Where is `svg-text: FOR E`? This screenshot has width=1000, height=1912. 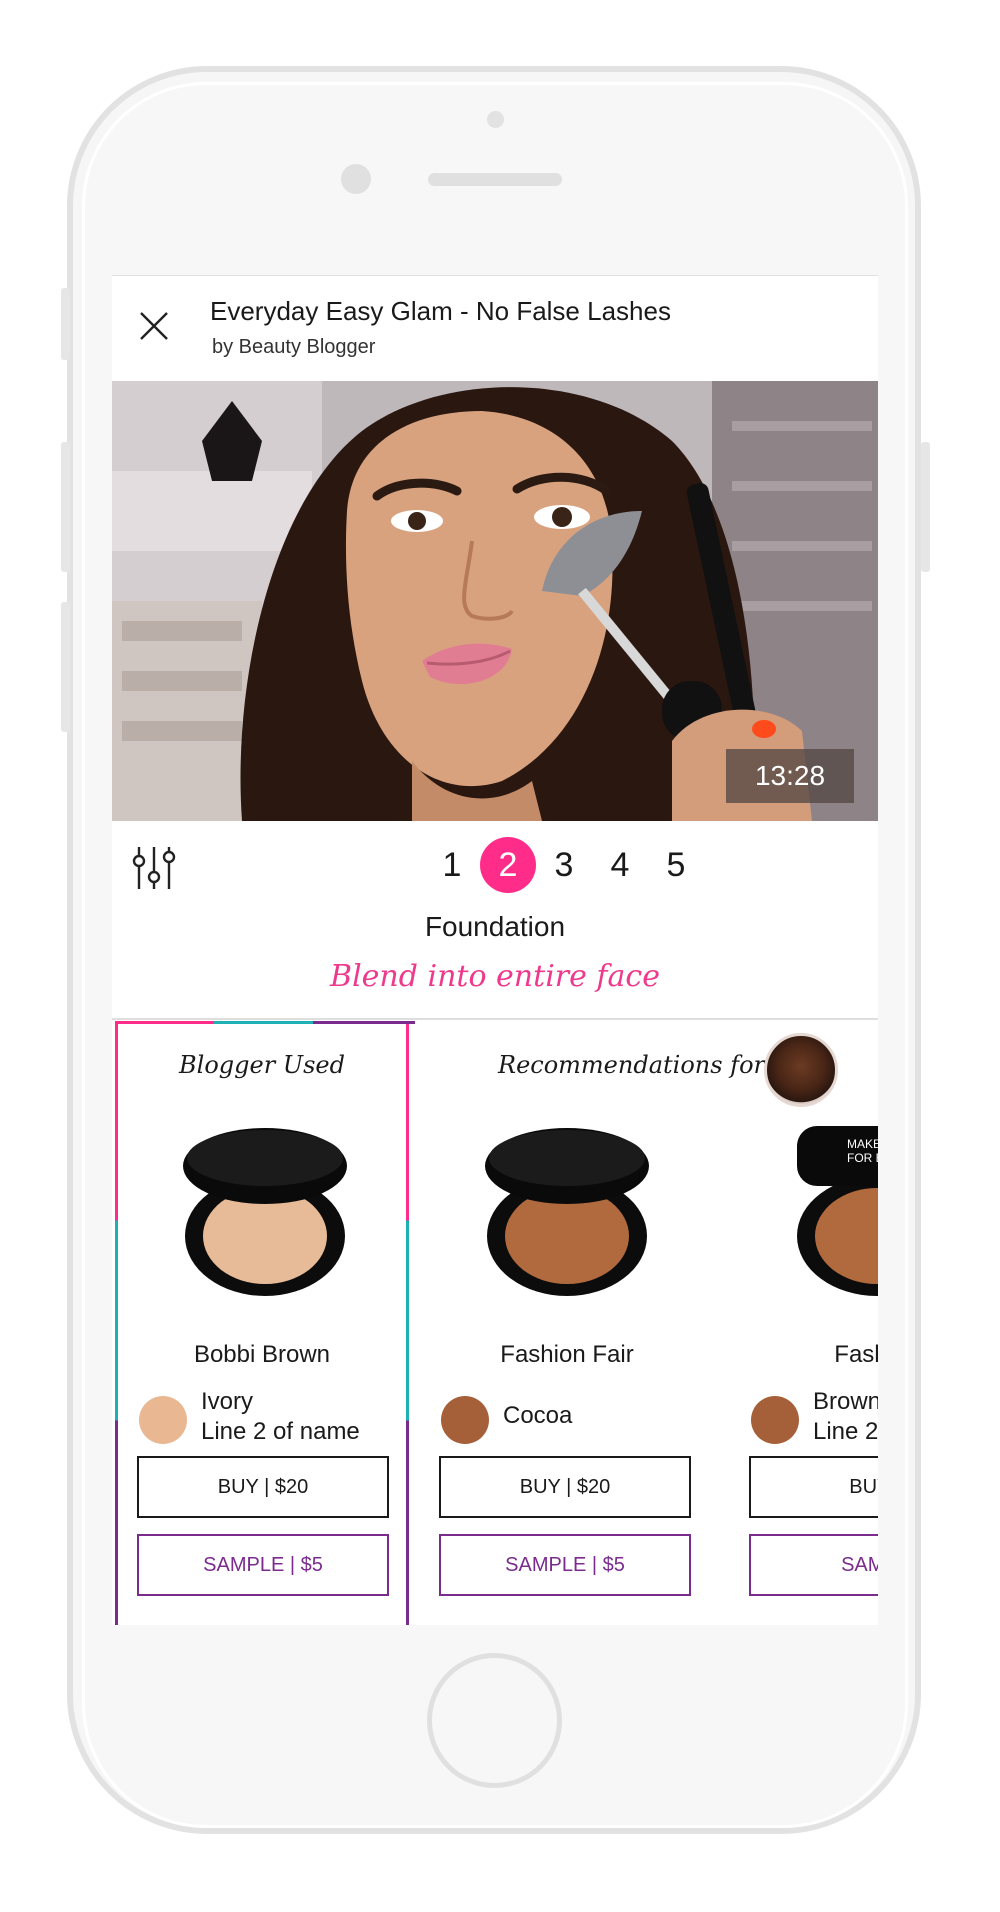 svg-text: FOR E is located at coordinates (862, 1158).